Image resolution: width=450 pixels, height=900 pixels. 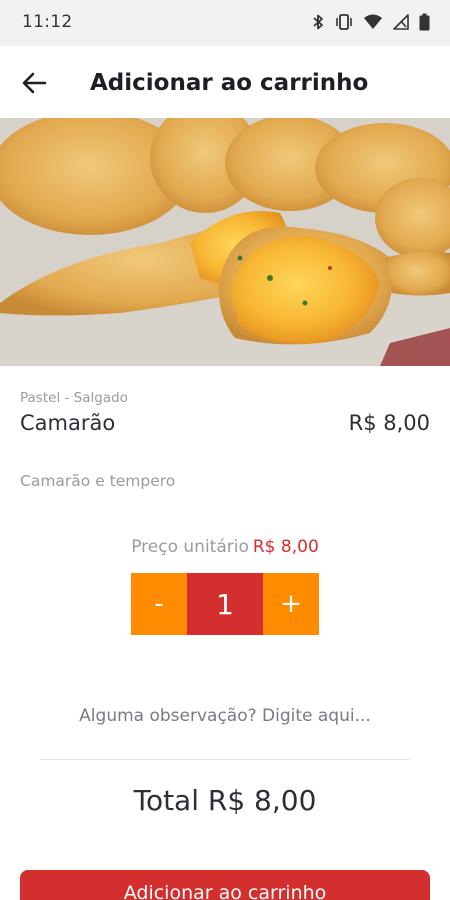 I want to click on battery-icon, so click(x=424, y=22).